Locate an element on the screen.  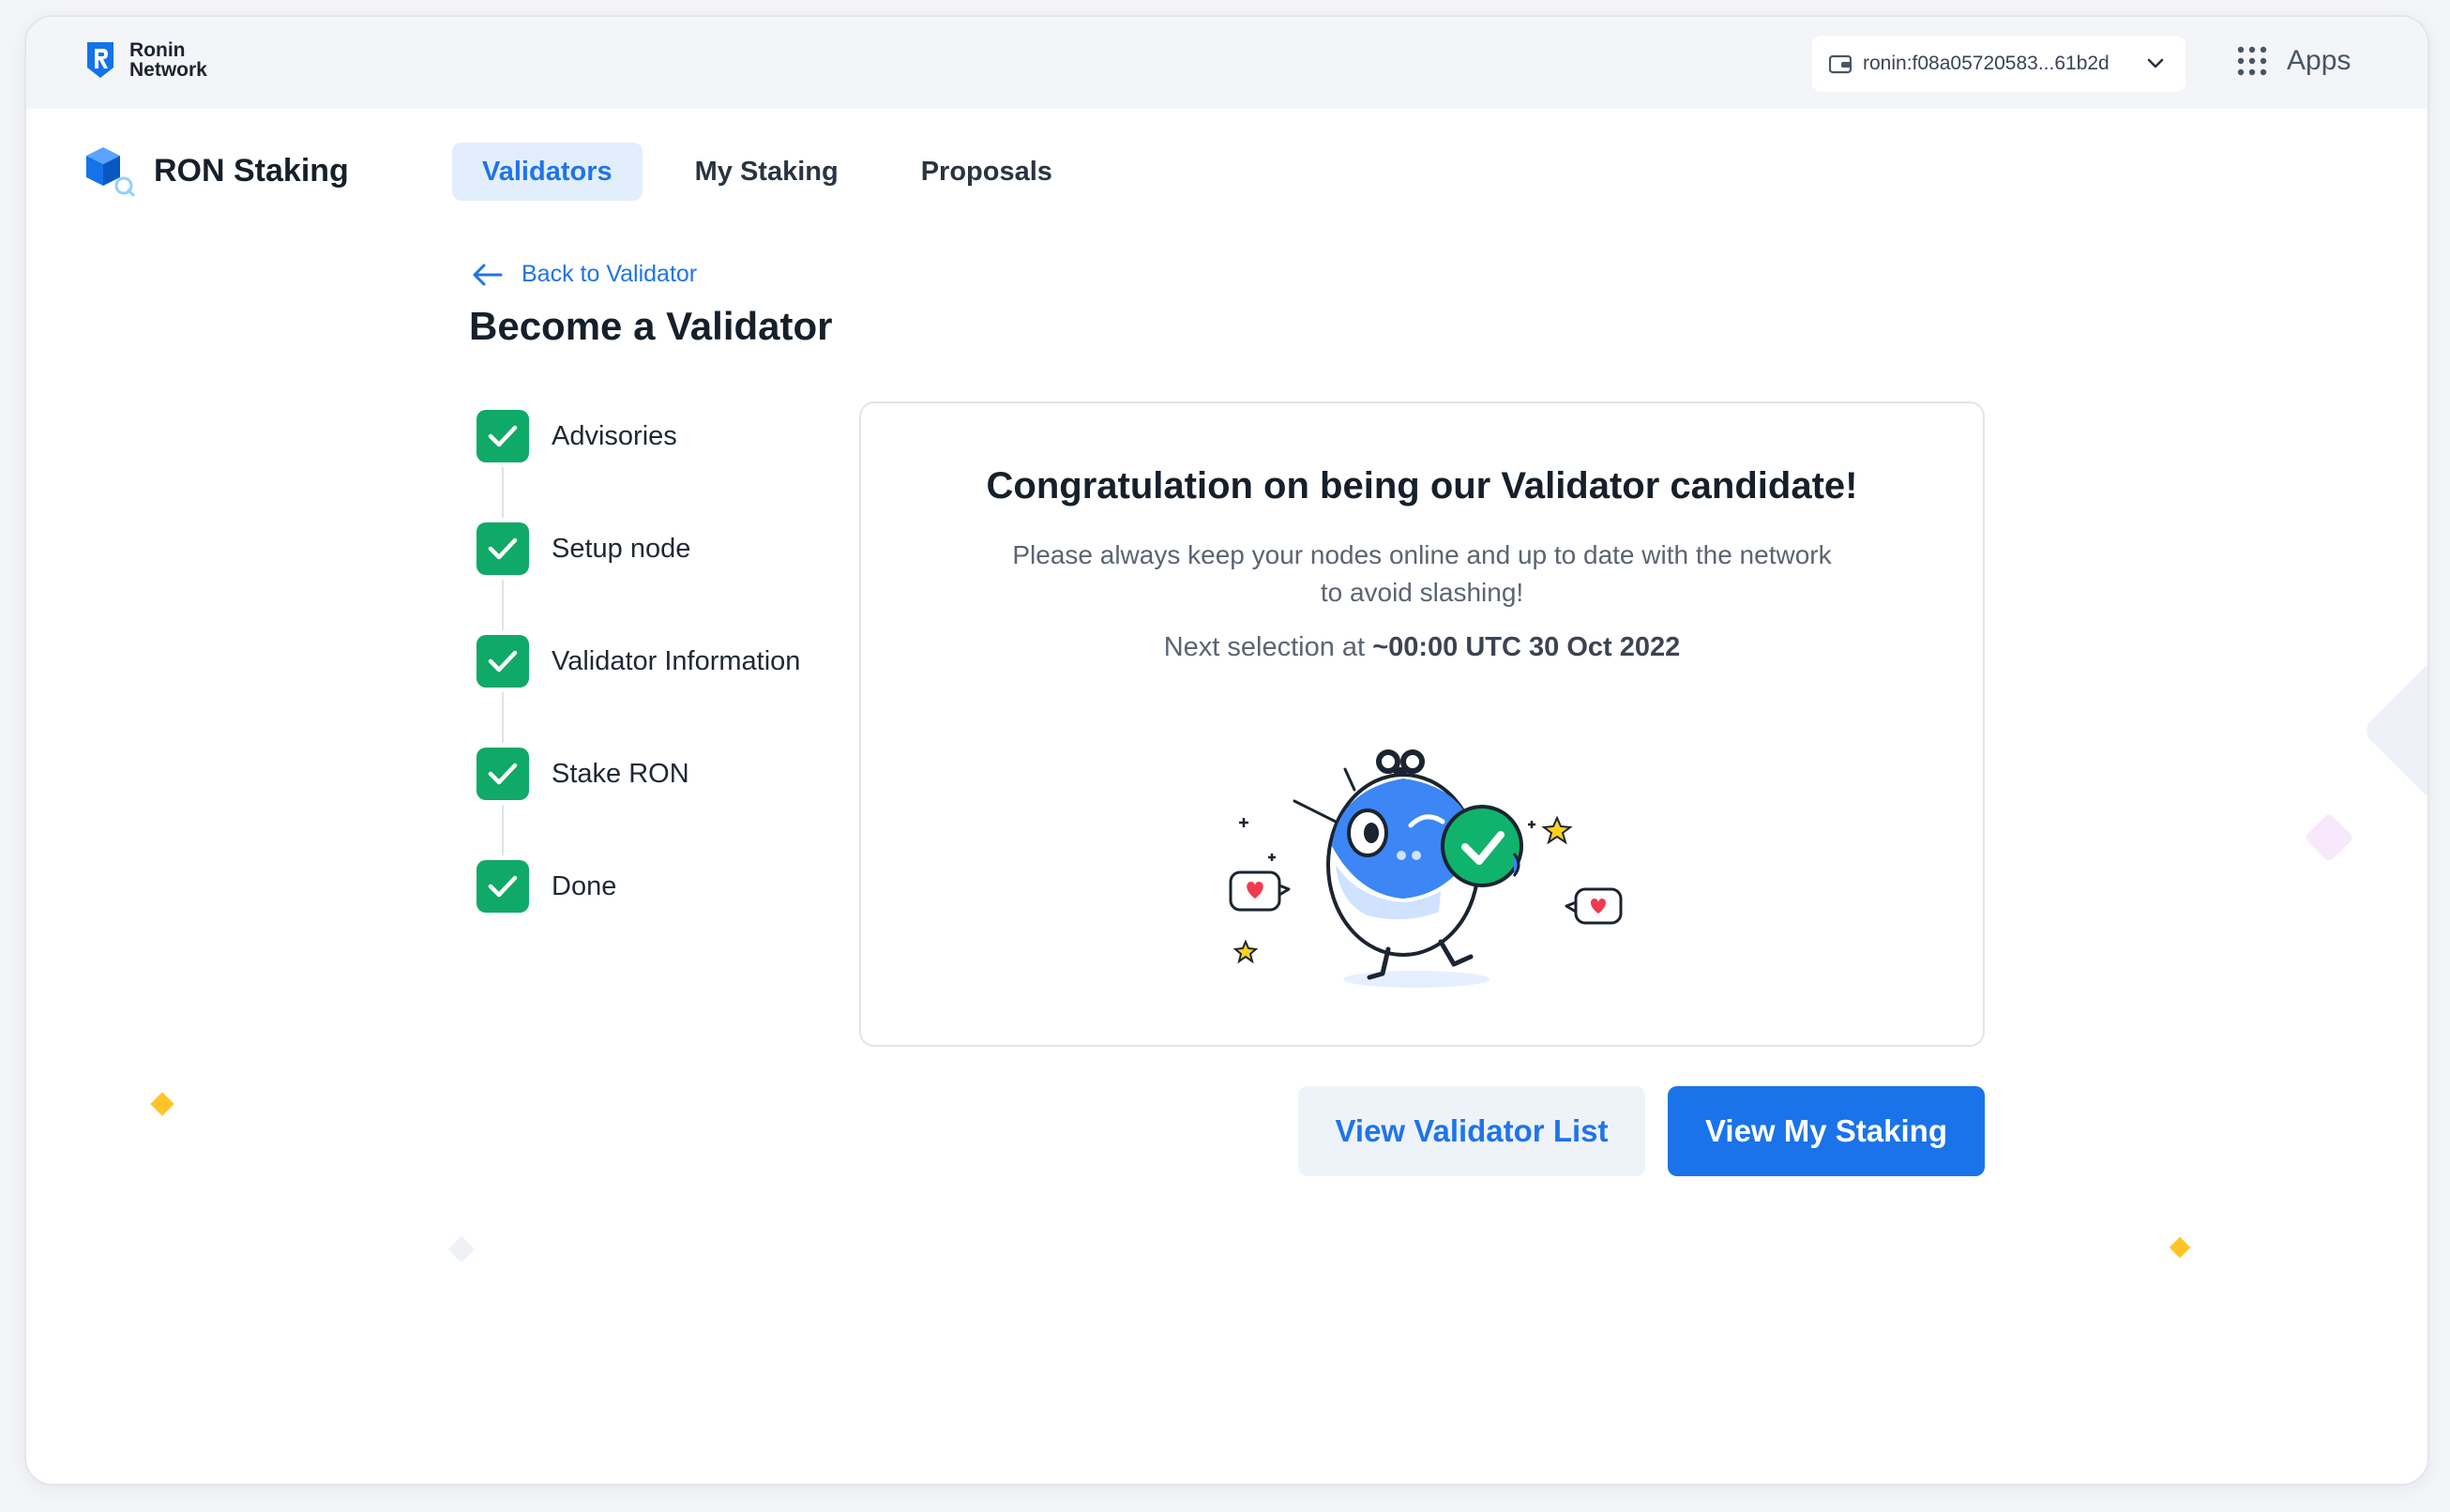
wallet-selector: ronin:f08a05720583...61b2d is located at coordinates (1998, 64).